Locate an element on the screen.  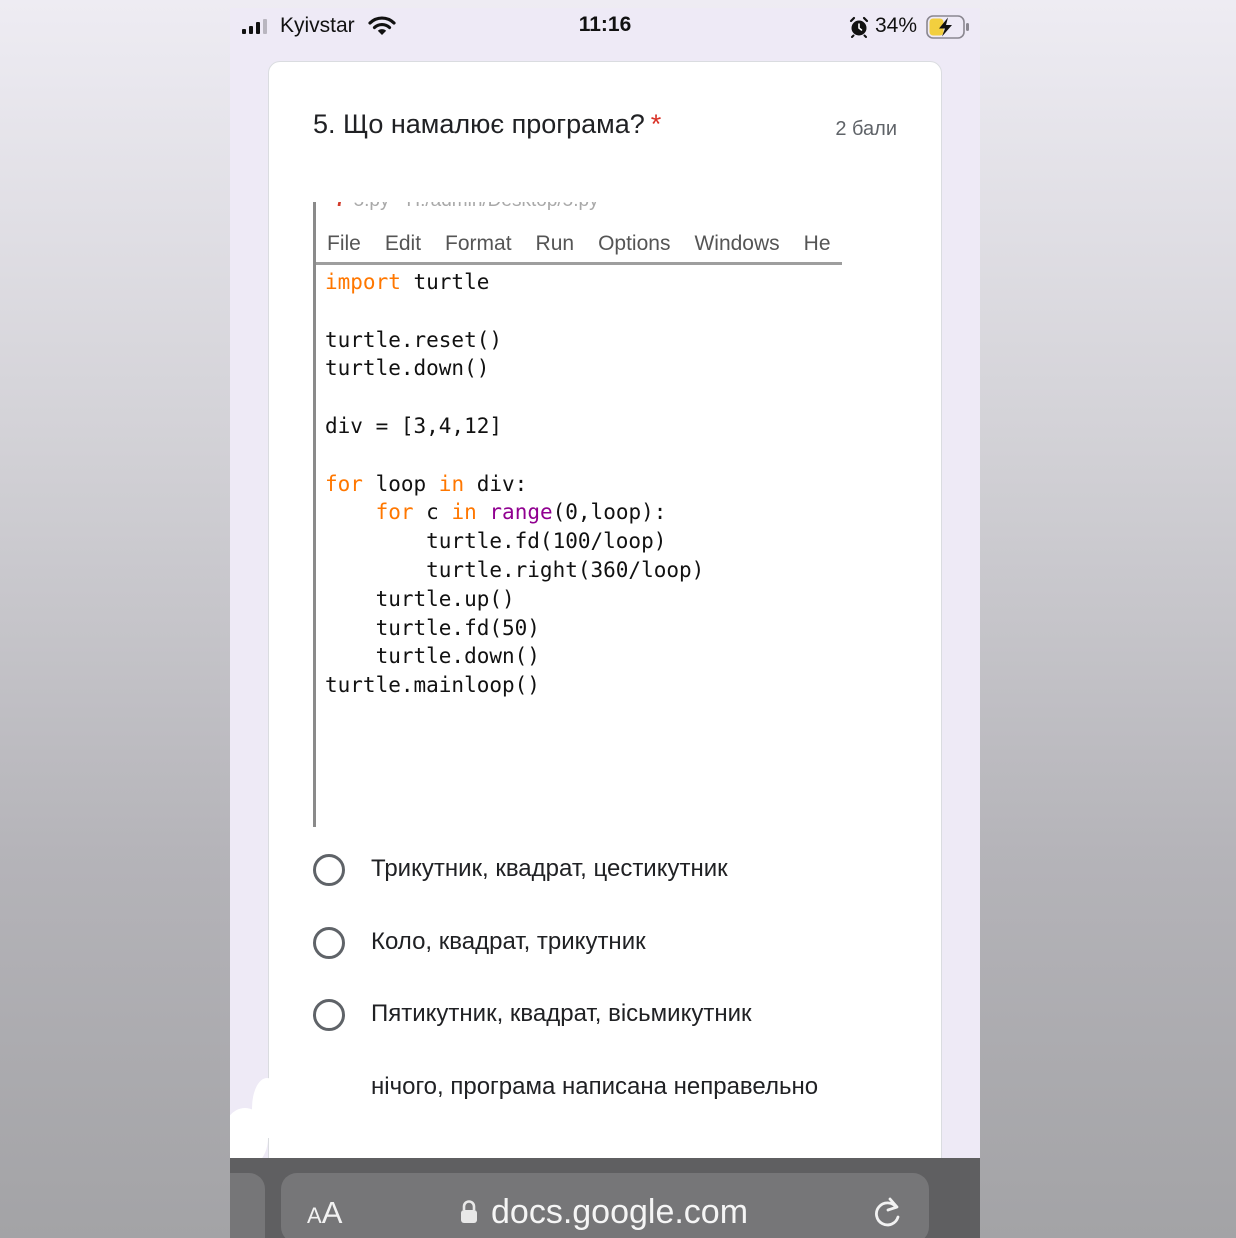
code-text: div: is located at coordinates (496, 483).